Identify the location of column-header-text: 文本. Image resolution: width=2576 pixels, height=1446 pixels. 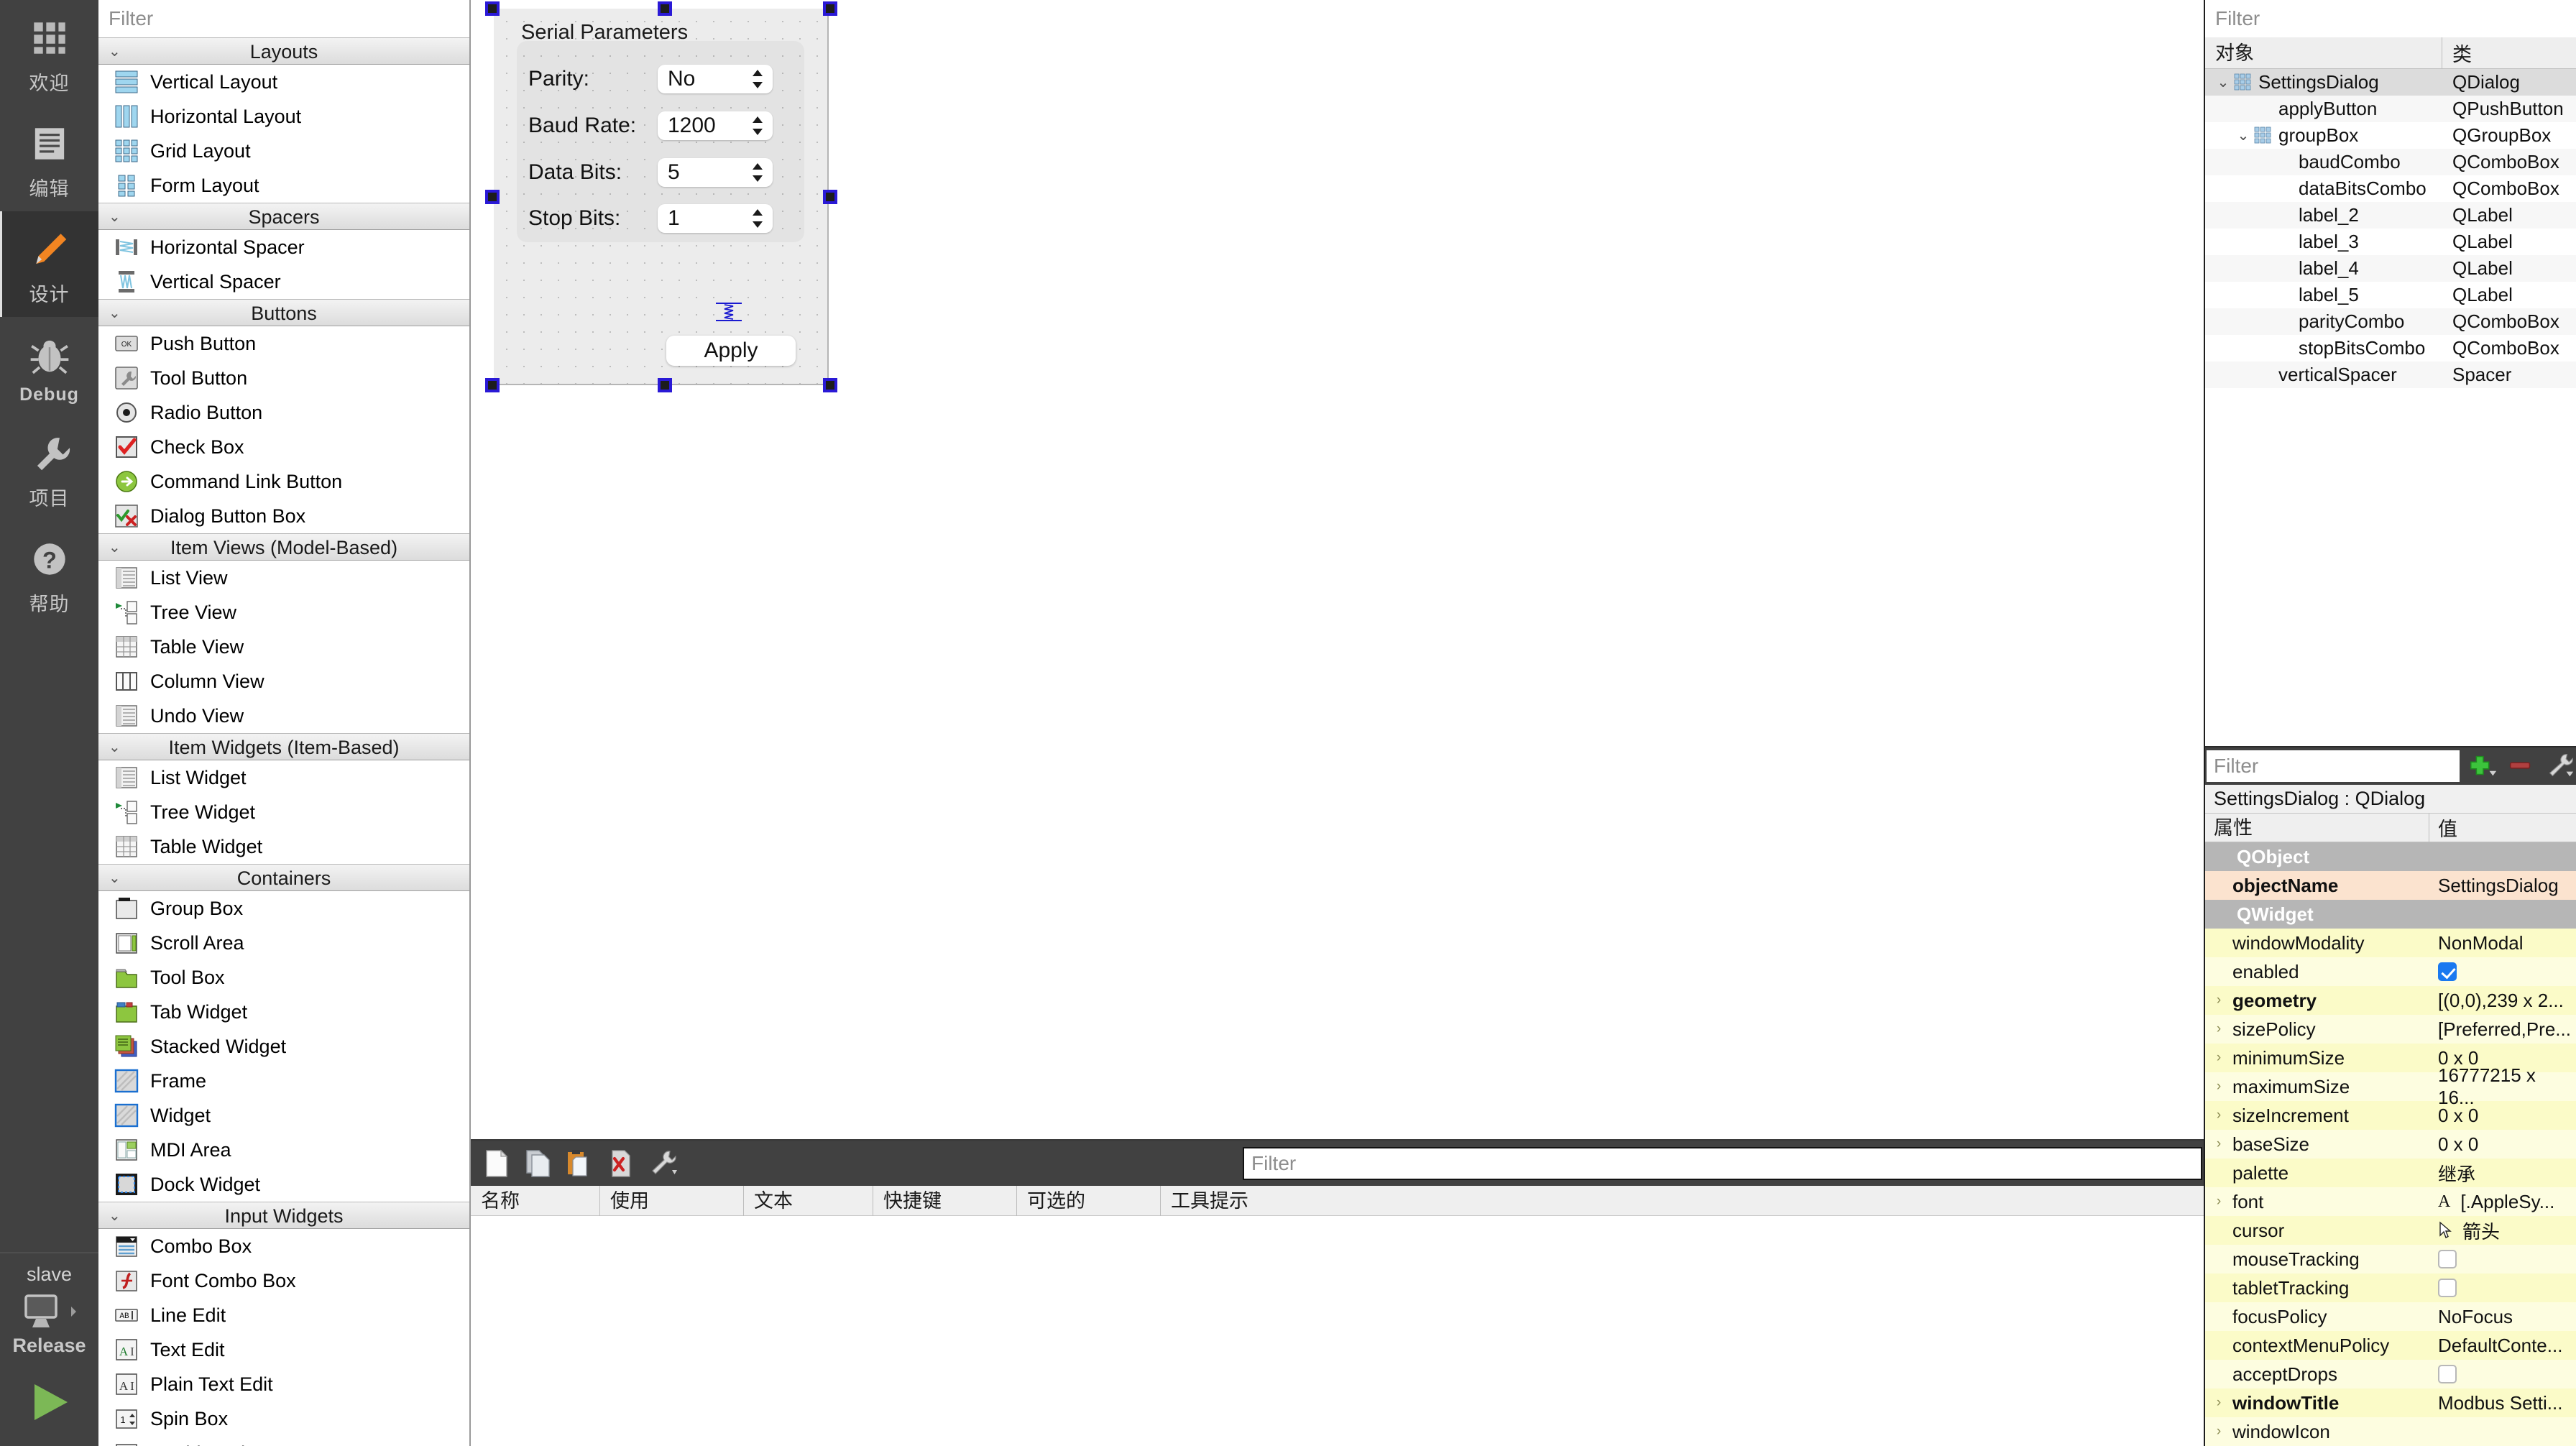
(808, 1200).